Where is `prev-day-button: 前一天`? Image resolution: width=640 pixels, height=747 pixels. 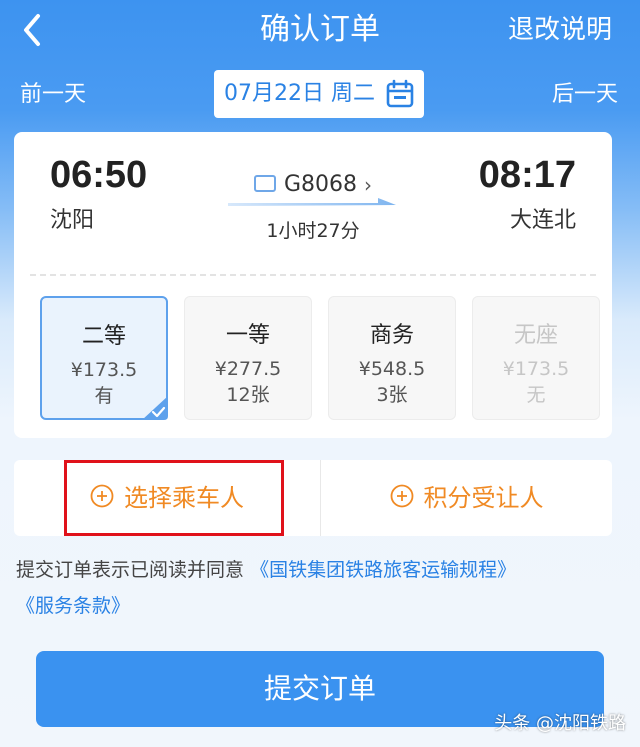 prev-day-button: 前一天 is located at coordinates (53, 95).